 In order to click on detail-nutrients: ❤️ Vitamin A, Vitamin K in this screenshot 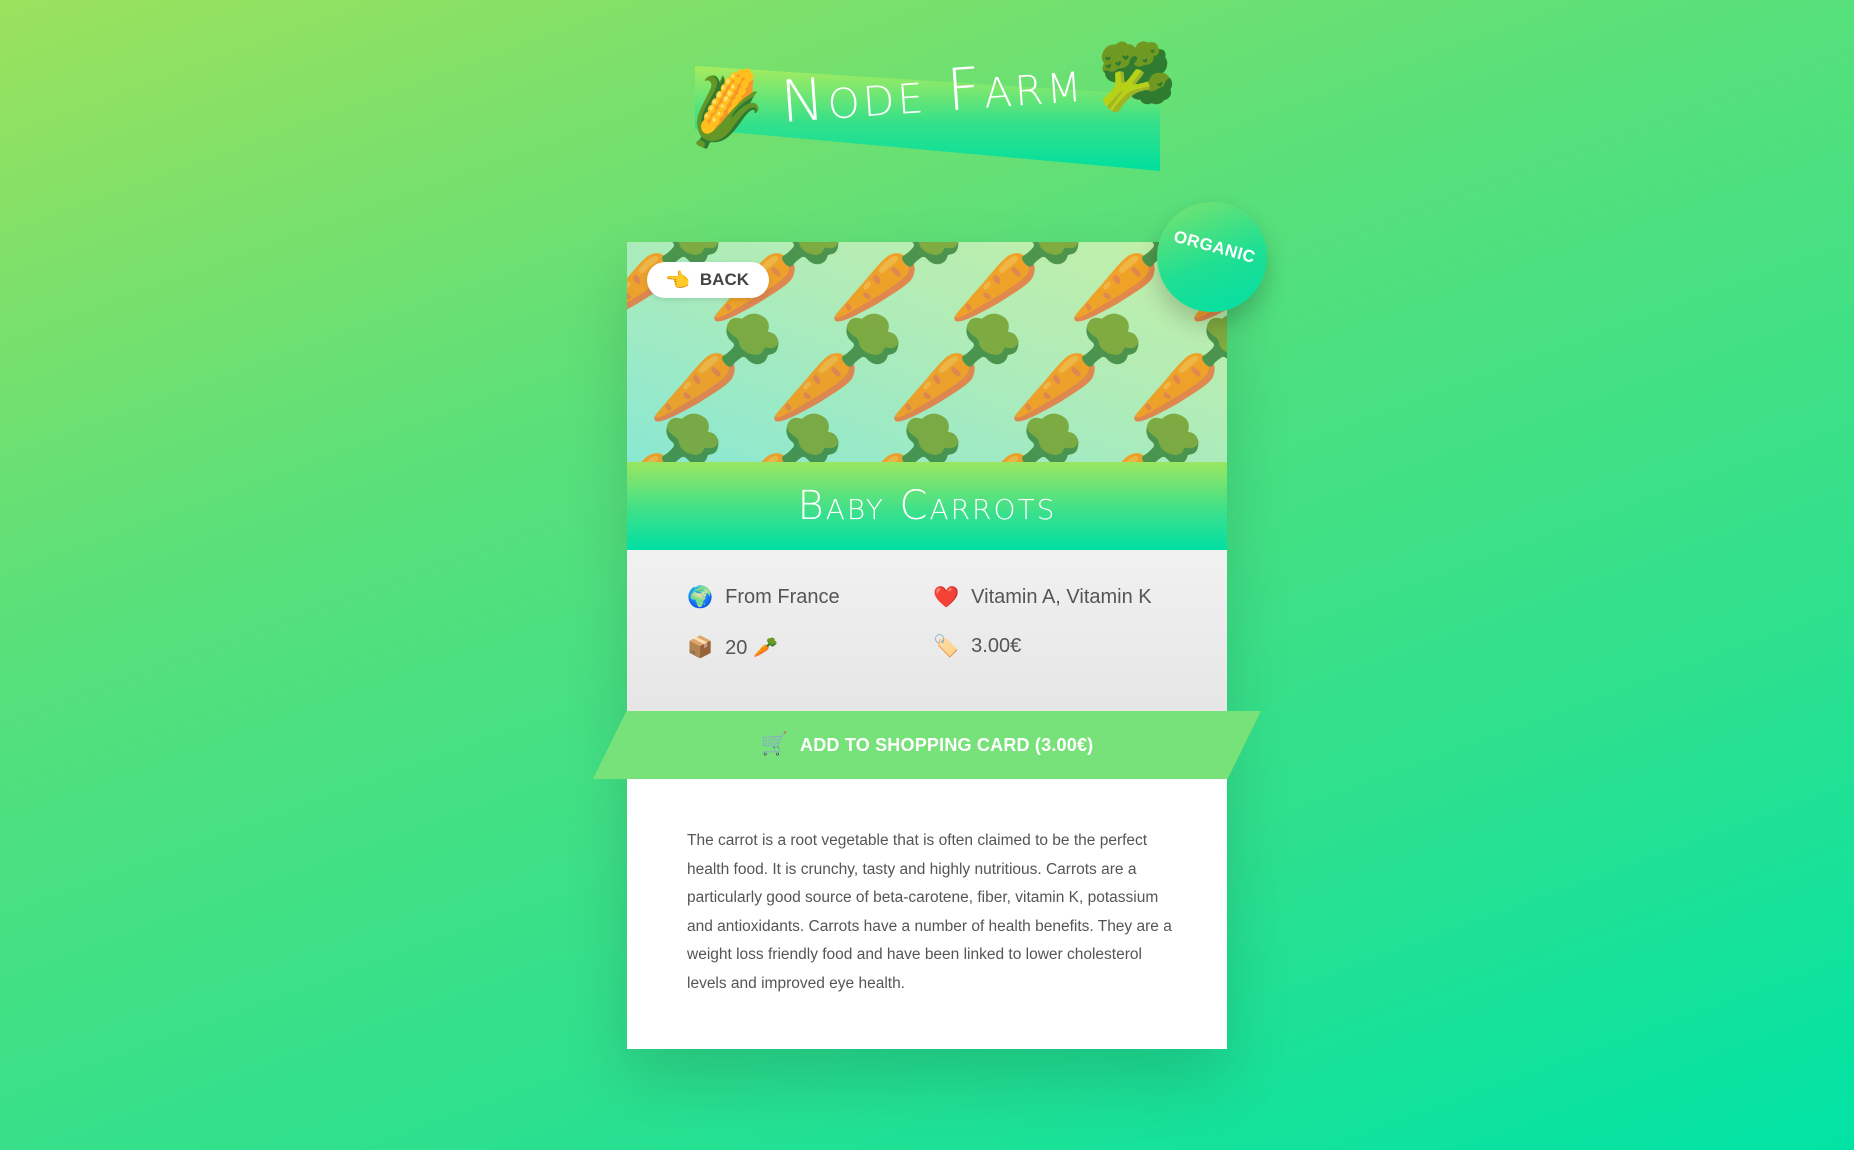, I will do `click(1042, 597)`.